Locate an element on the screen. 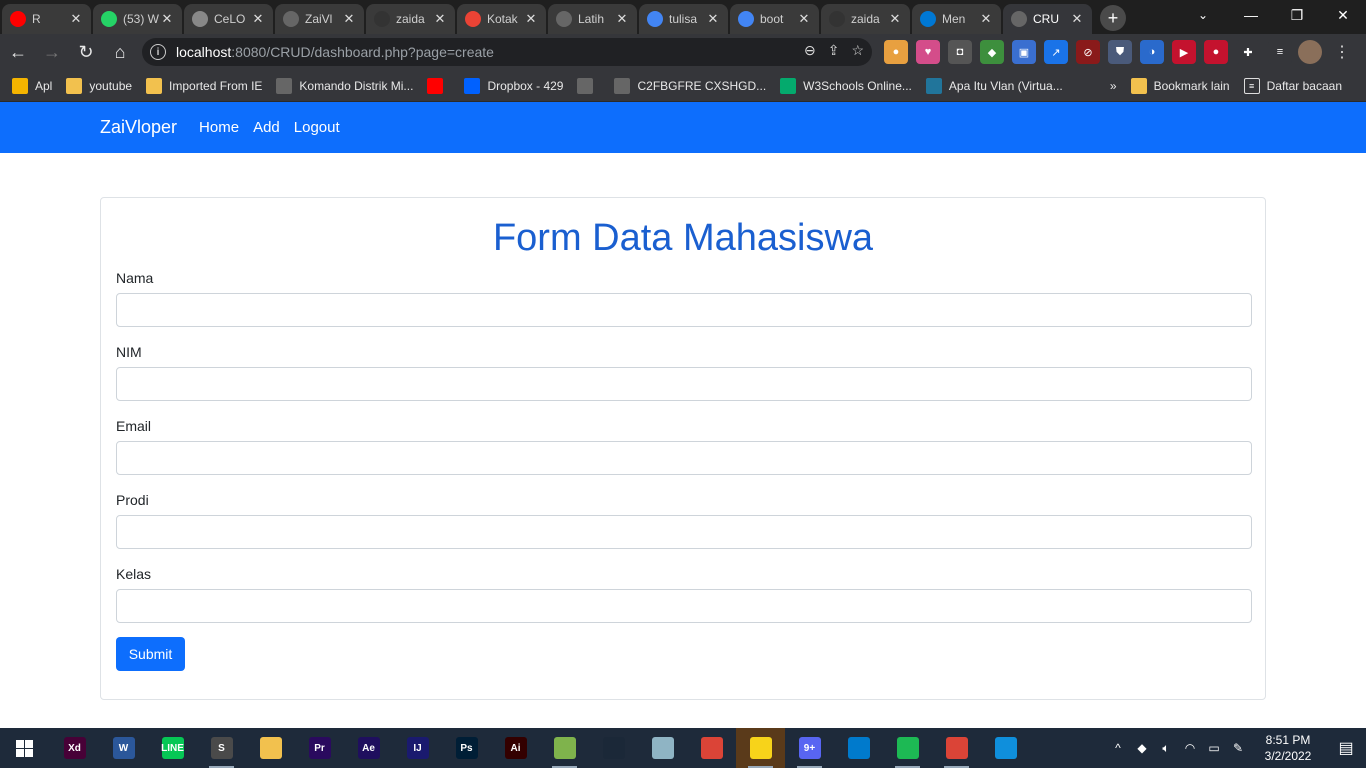 This screenshot has height=768, width=1366. extension-icon: ● is located at coordinates (896, 52).